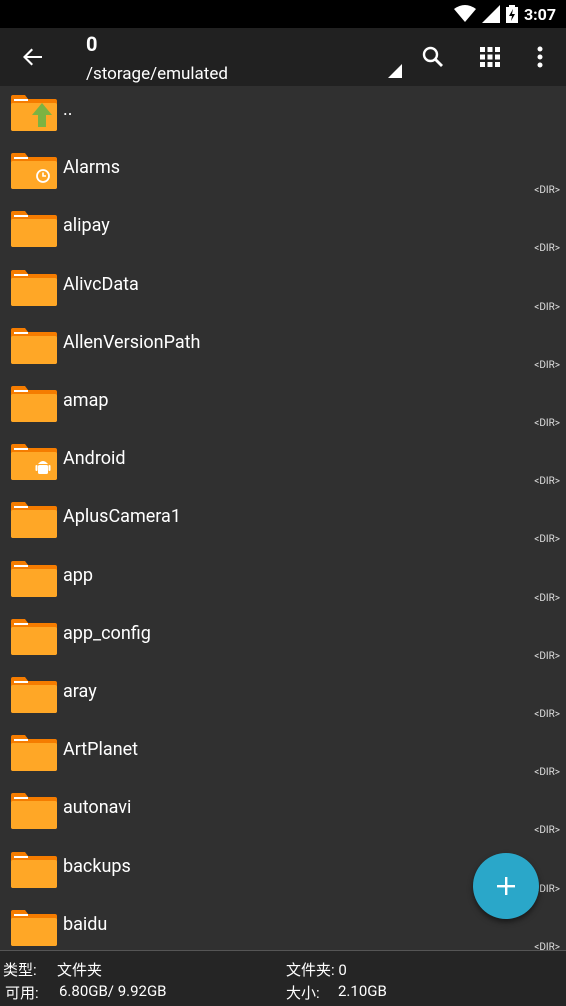  Describe the element at coordinates (283, 406) in the screenshot. I see `folder-row: amap <DIR>` at that location.